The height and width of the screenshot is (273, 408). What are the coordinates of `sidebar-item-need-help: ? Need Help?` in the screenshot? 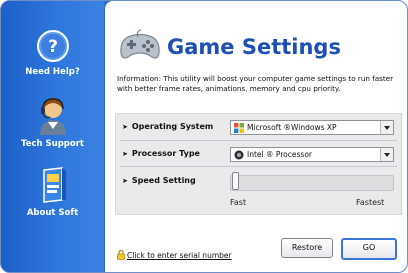 It's located at (52, 53).